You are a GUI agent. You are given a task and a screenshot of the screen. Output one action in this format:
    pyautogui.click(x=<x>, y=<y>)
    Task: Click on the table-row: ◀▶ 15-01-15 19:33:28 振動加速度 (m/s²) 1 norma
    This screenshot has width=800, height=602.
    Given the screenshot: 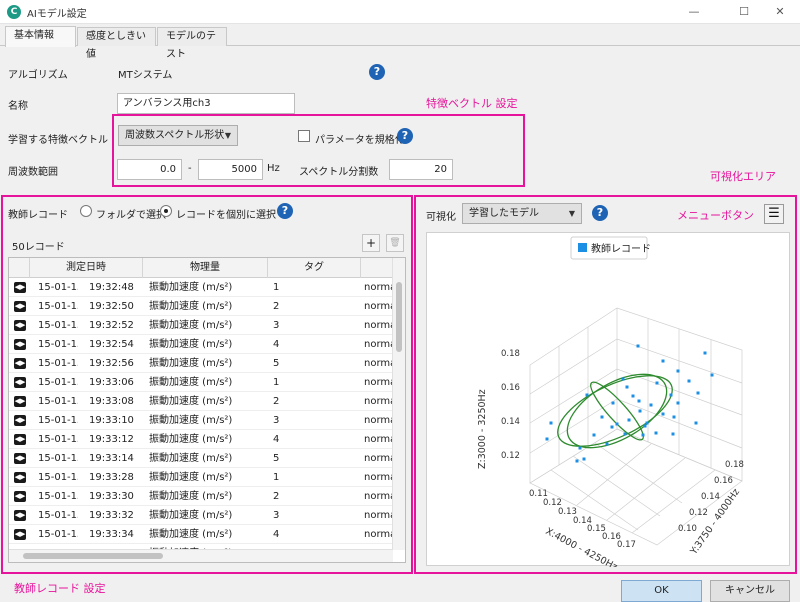 What is the action you would take?
    pyautogui.click(x=201, y=477)
    